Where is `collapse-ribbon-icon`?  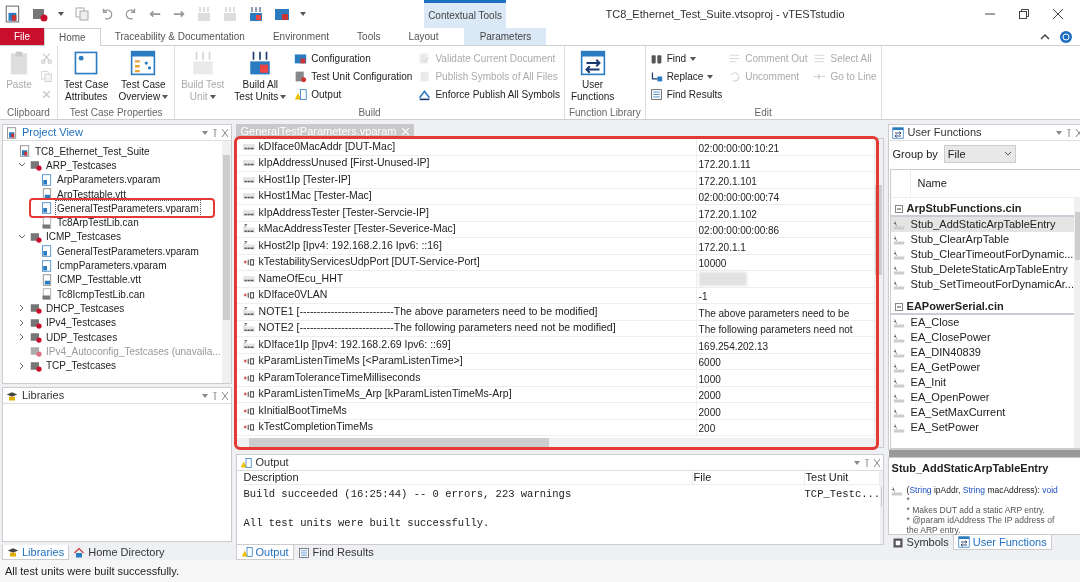
collapse-ribbon-icon is located at coordinates (1045, 36).